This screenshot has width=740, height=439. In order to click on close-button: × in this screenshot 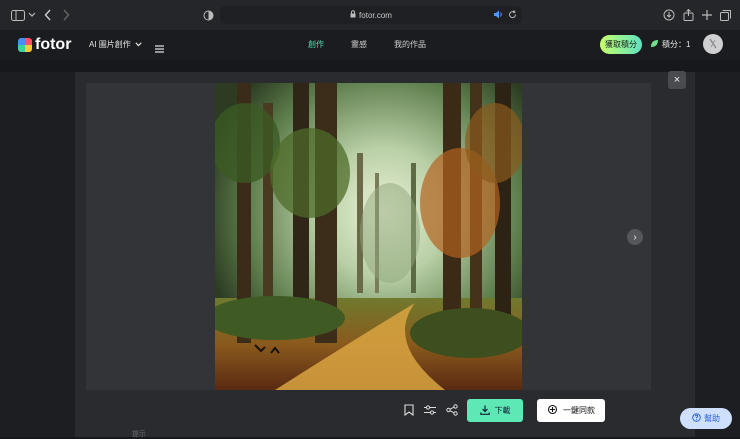, I will do `click(677, 80)`.